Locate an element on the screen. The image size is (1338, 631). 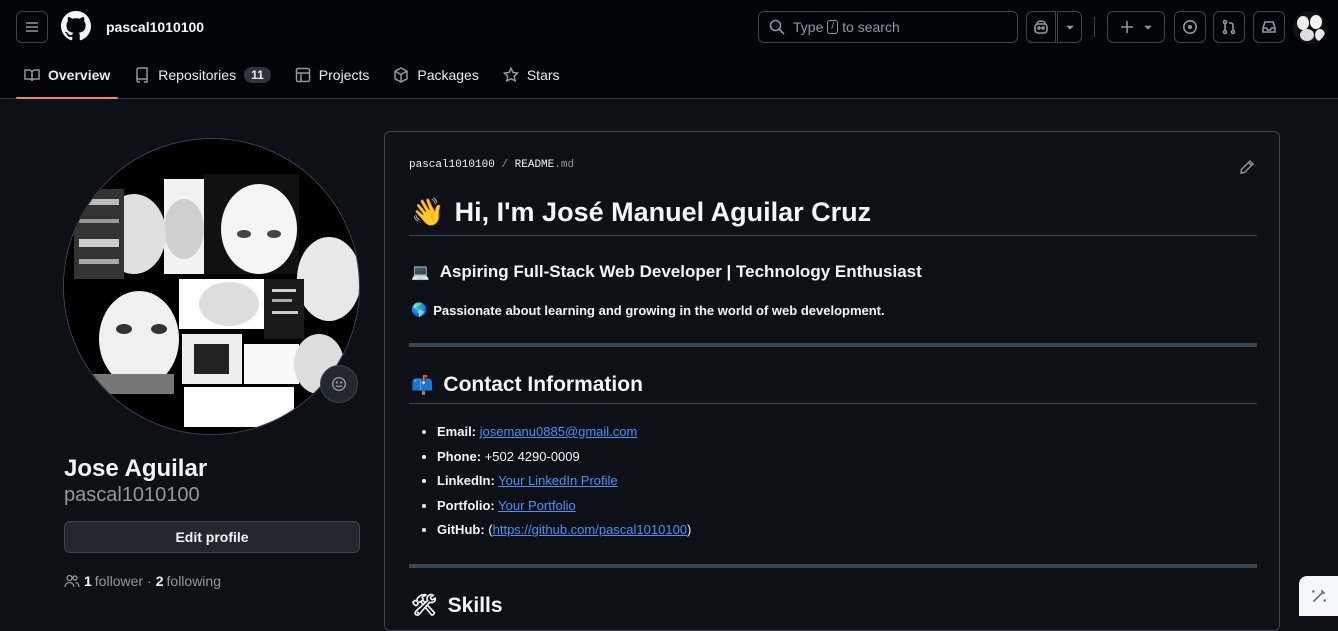
github-link: https://github.com/pascal1010100 is located at coordinates (590, 529).